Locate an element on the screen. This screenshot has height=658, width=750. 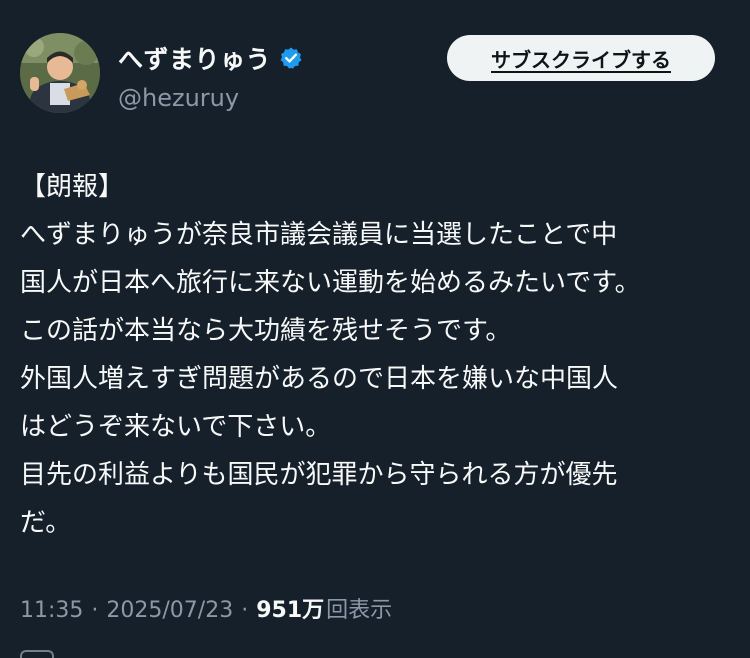
tweet-time: 11:35 is located at coordinates (51, 610).